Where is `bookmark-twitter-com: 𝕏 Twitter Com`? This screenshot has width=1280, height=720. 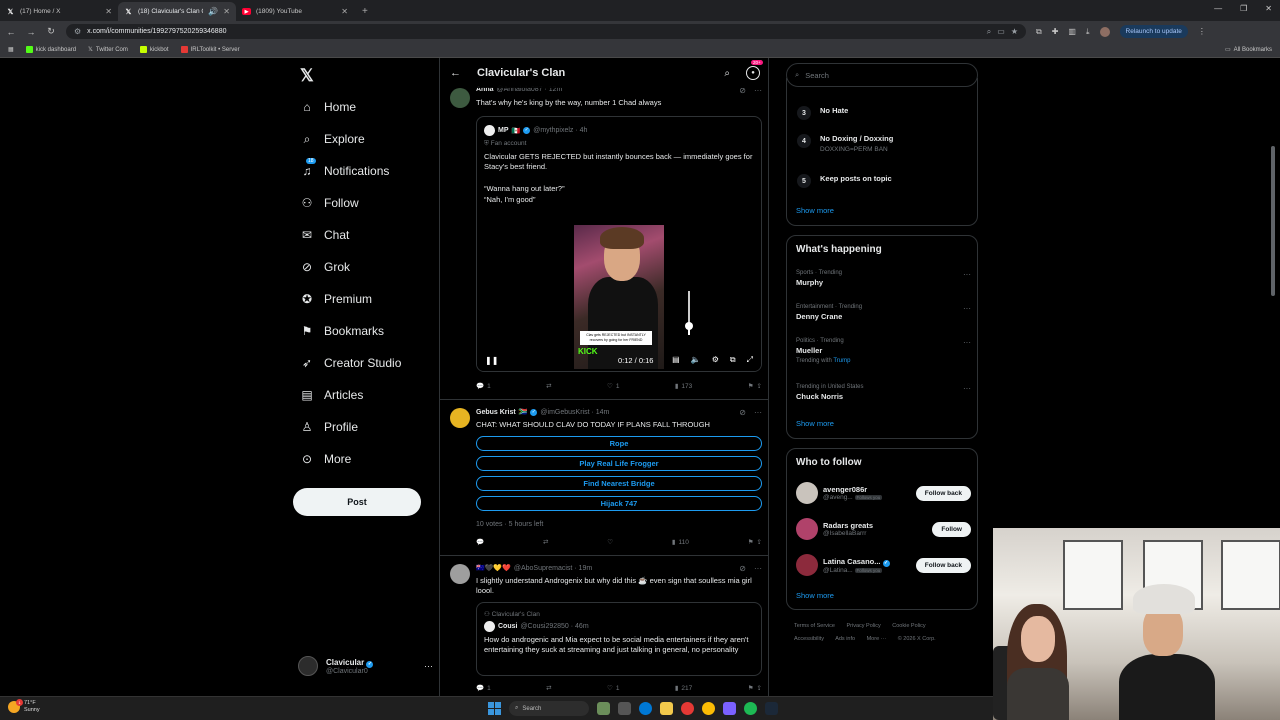
bookmark-twitter-com: 𝕏 Twitter Com is located at coordinates (108, 50).